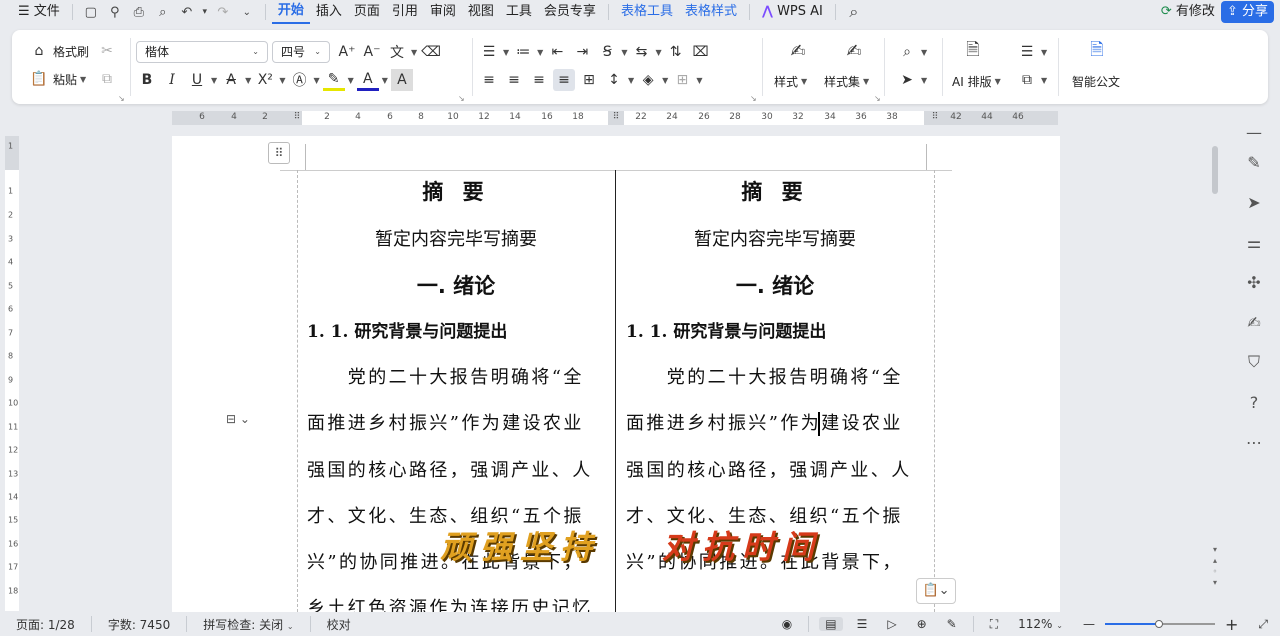 This screenshot has height=636, width=1280. Describe the element at coordinates (1215, 566) in the screenshot. I see `page-nav-icons: ▾ ▴ ◦ ▾` at that location.